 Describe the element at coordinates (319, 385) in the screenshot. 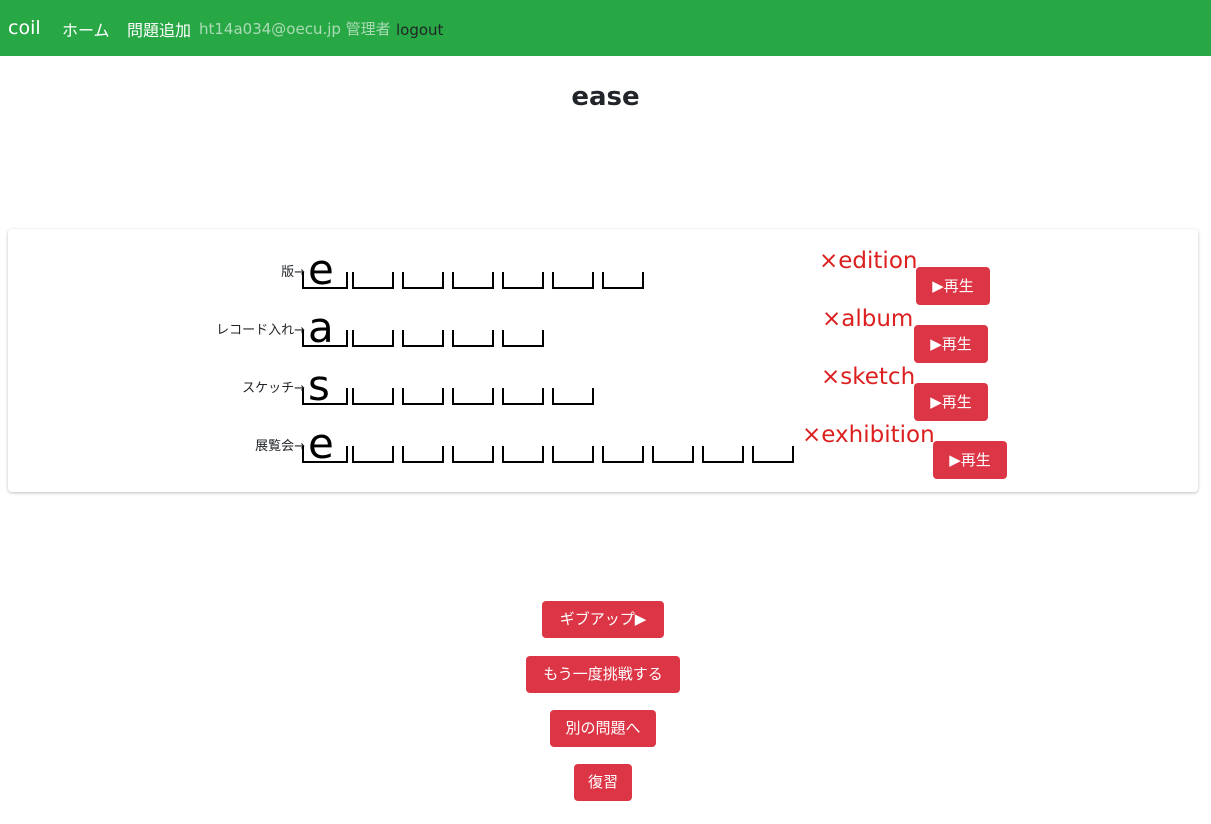

I see `first-letter: s` at that location.